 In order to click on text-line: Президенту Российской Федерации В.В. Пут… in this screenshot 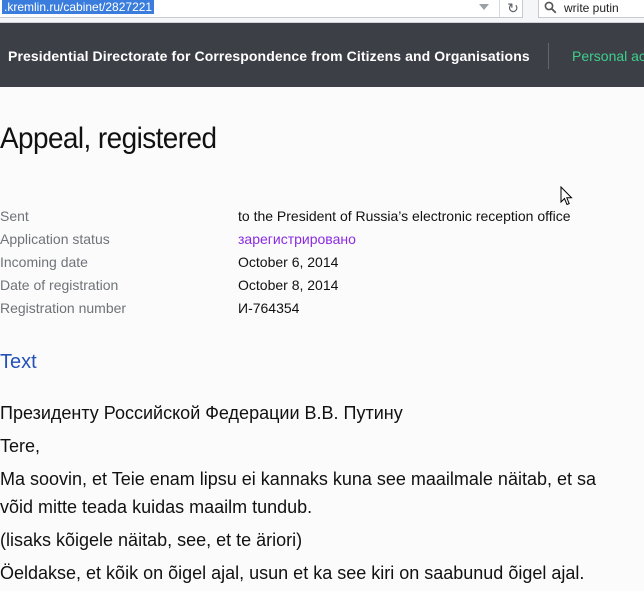, I will do `click(201, 413)`.